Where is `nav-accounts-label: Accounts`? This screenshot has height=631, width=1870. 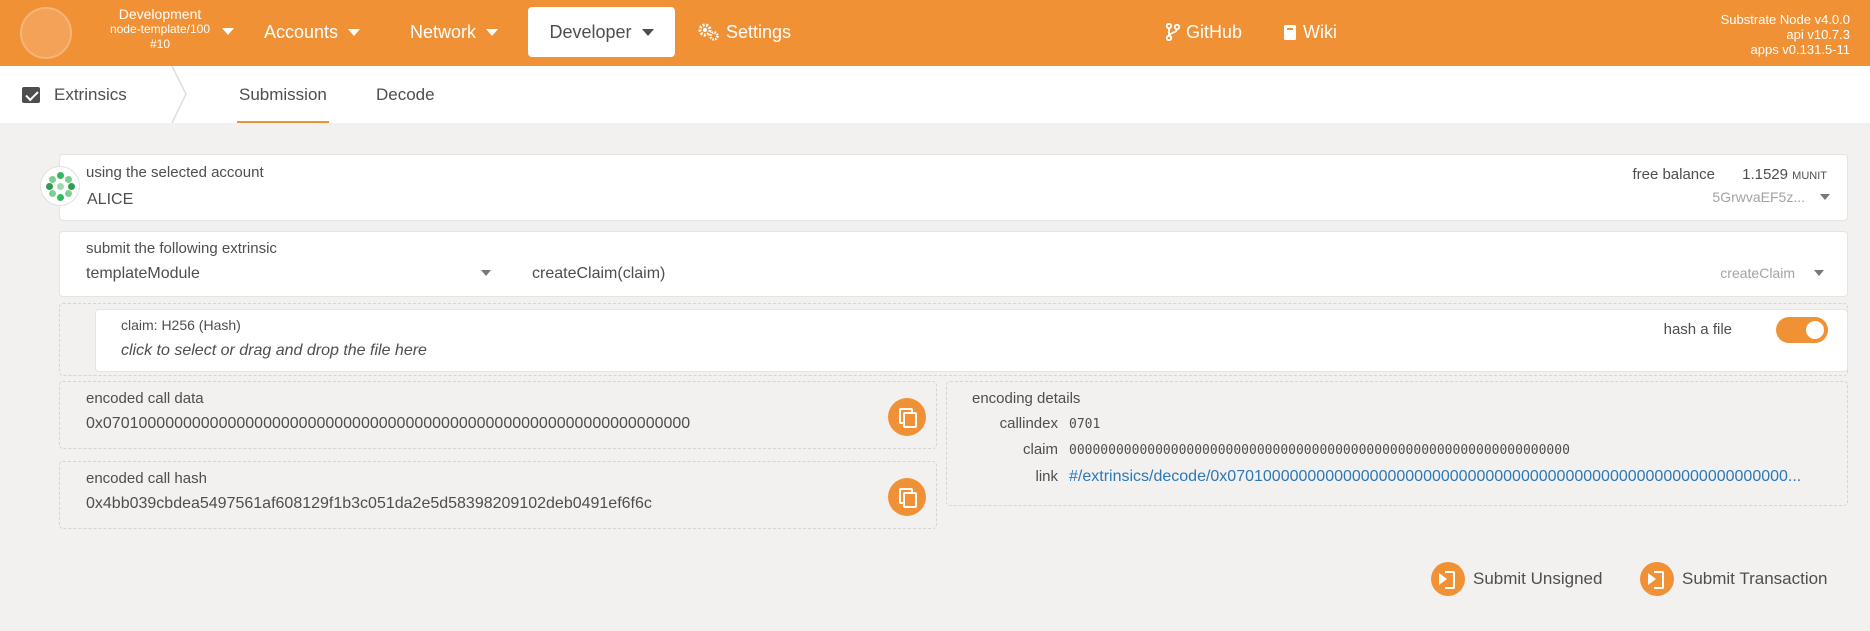 nav-accounts-label: Accounts is located at coordinates (301, 31).